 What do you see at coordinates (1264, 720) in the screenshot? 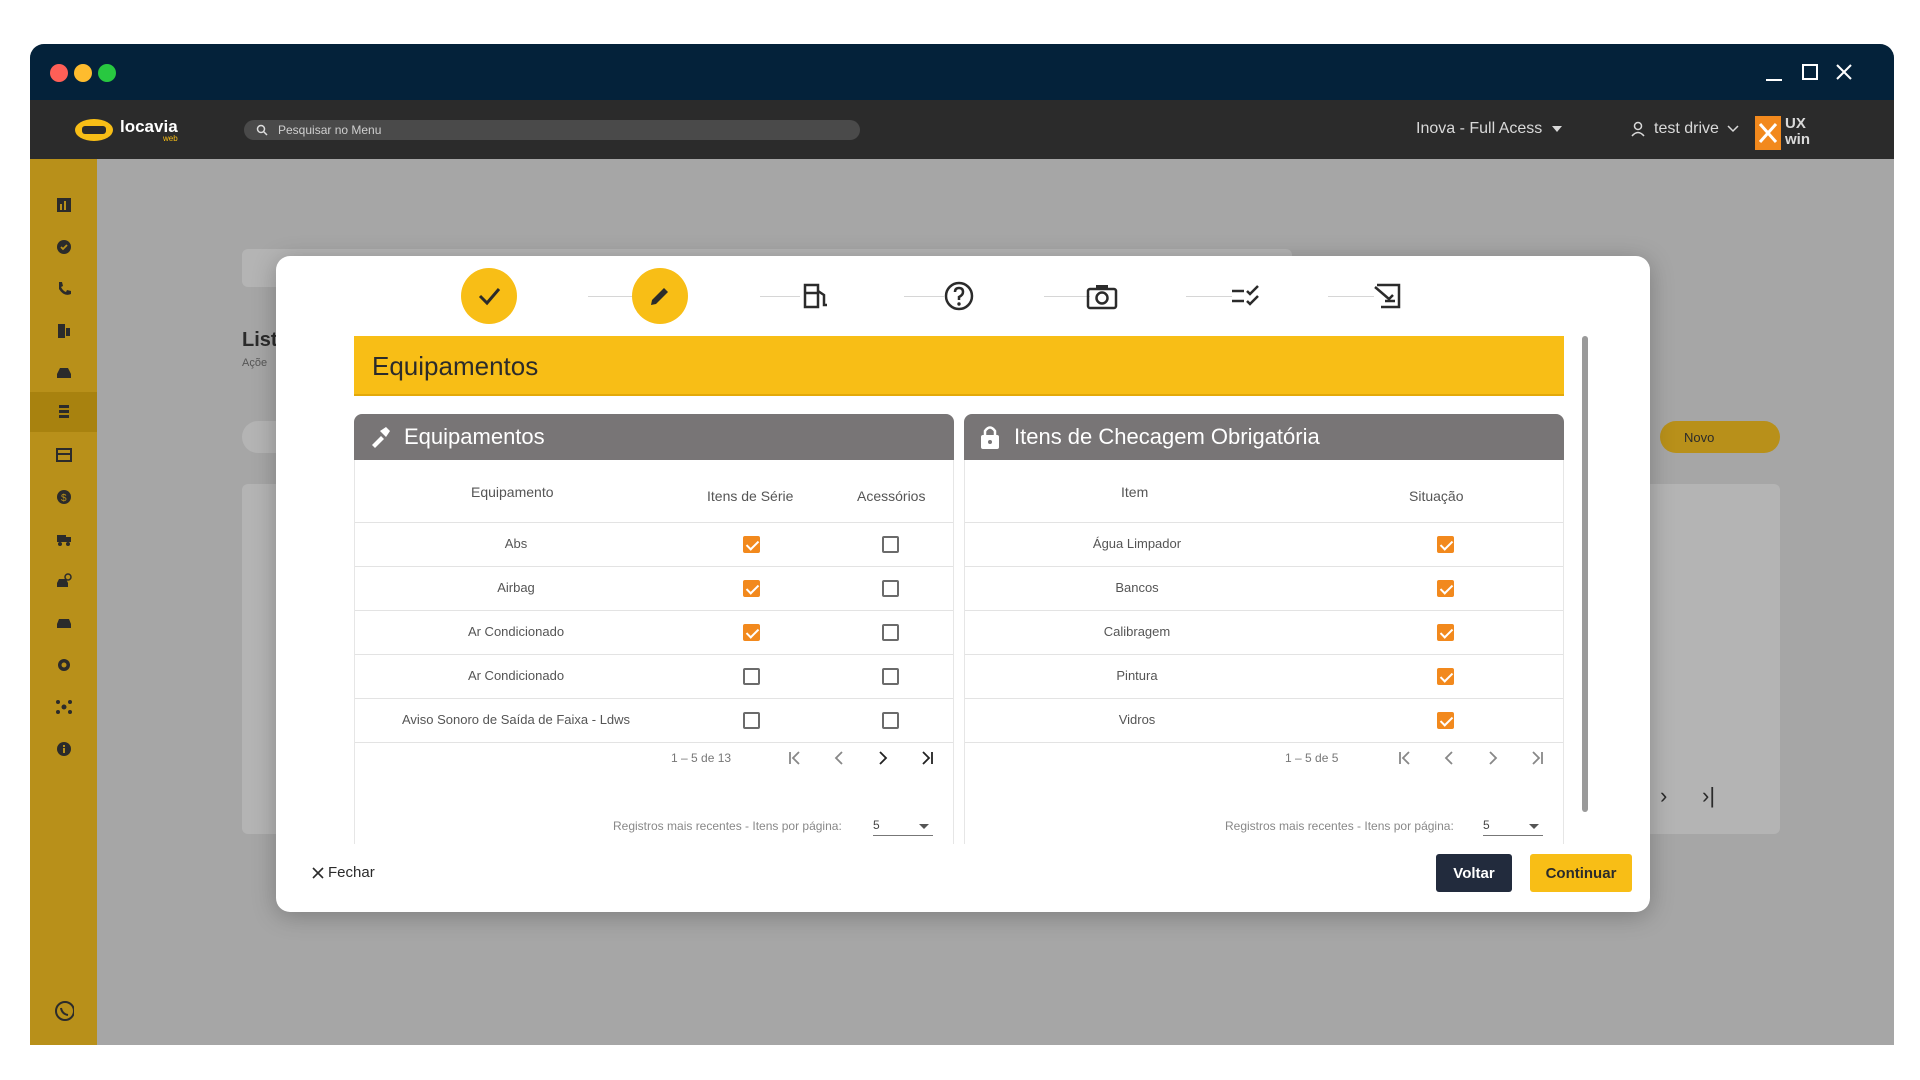
I see `table-row: Vidros` at bounding box center [1264, 720].